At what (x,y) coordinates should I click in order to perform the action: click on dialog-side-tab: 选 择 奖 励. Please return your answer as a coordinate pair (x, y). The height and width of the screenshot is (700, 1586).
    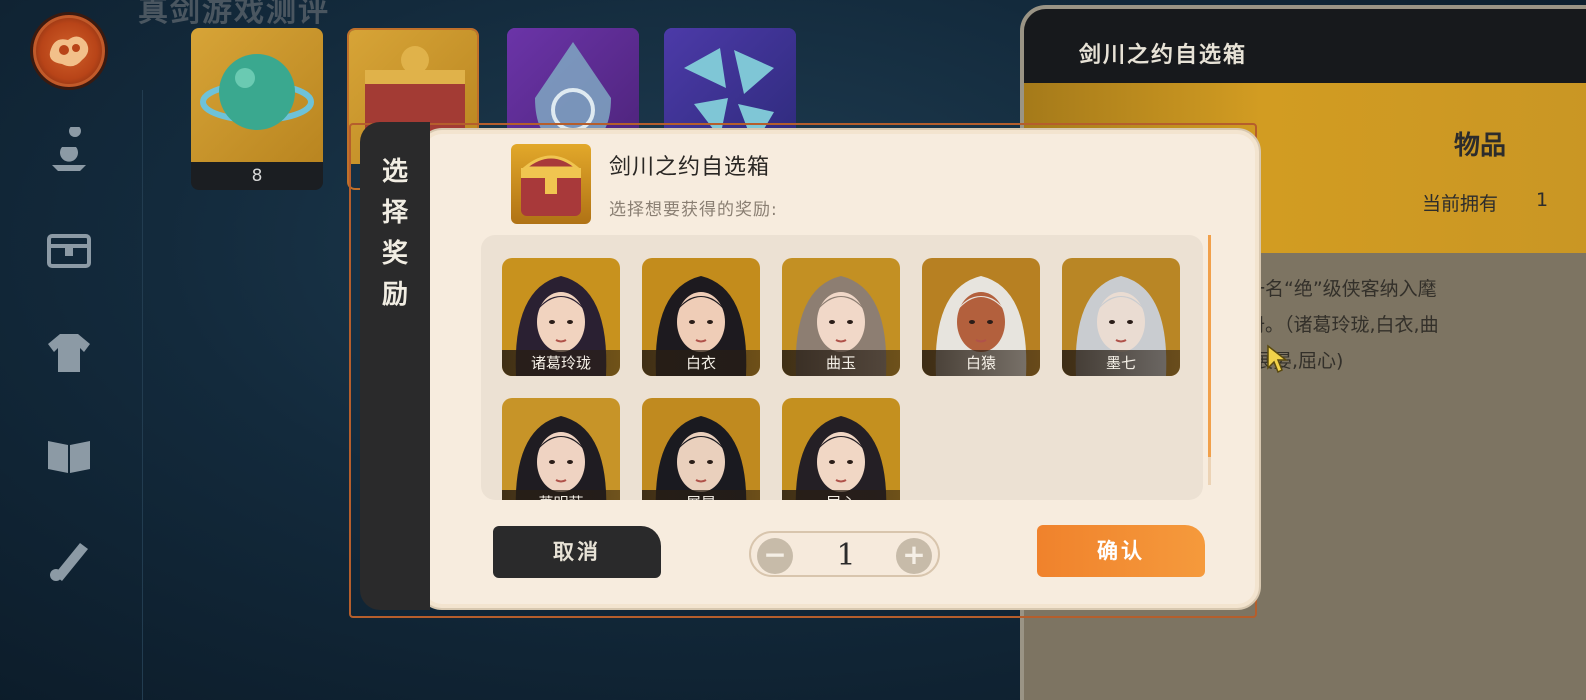
    Looking at the image, I should click on (395, 366).